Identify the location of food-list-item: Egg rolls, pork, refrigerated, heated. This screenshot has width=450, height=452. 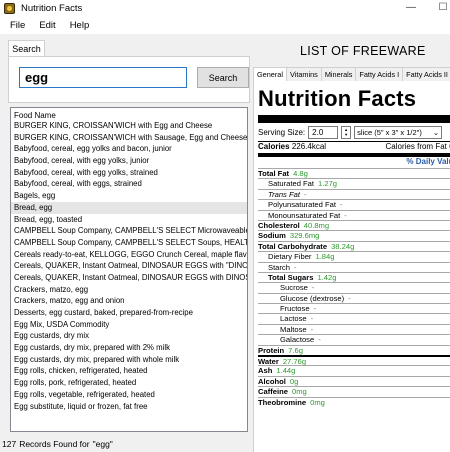
(129, 383).